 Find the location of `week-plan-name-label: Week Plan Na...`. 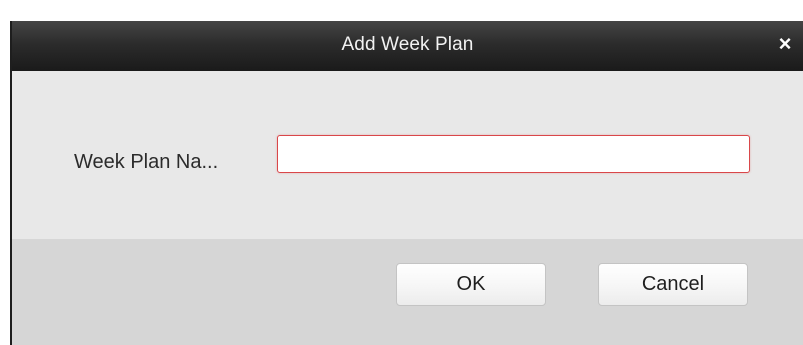

week-plan-name-label: Week Plan Na... is located at coordinates (146, 162).